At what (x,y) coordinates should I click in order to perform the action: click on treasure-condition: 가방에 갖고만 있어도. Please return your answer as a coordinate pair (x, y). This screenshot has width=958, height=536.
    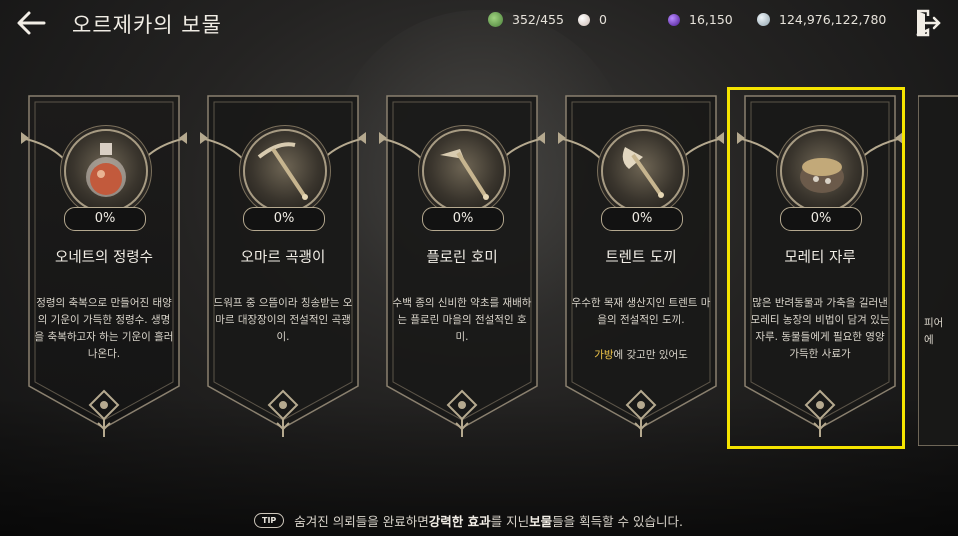
    Looking at the image, I should click on (641, 355).